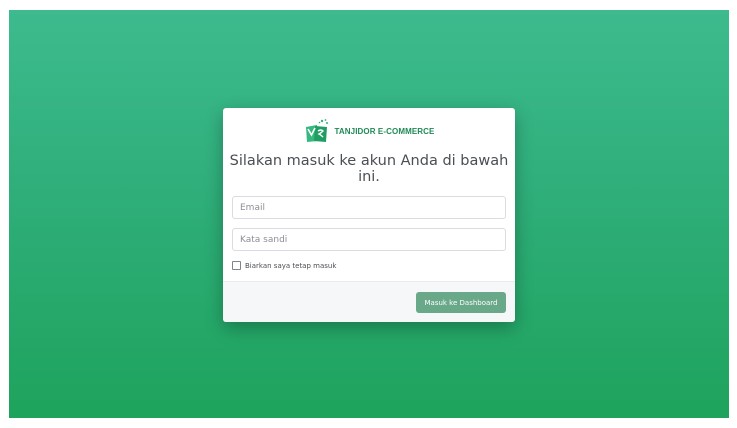 The image size is (737, 428). I want to click on password-field-wrapper, so click(369, 239).